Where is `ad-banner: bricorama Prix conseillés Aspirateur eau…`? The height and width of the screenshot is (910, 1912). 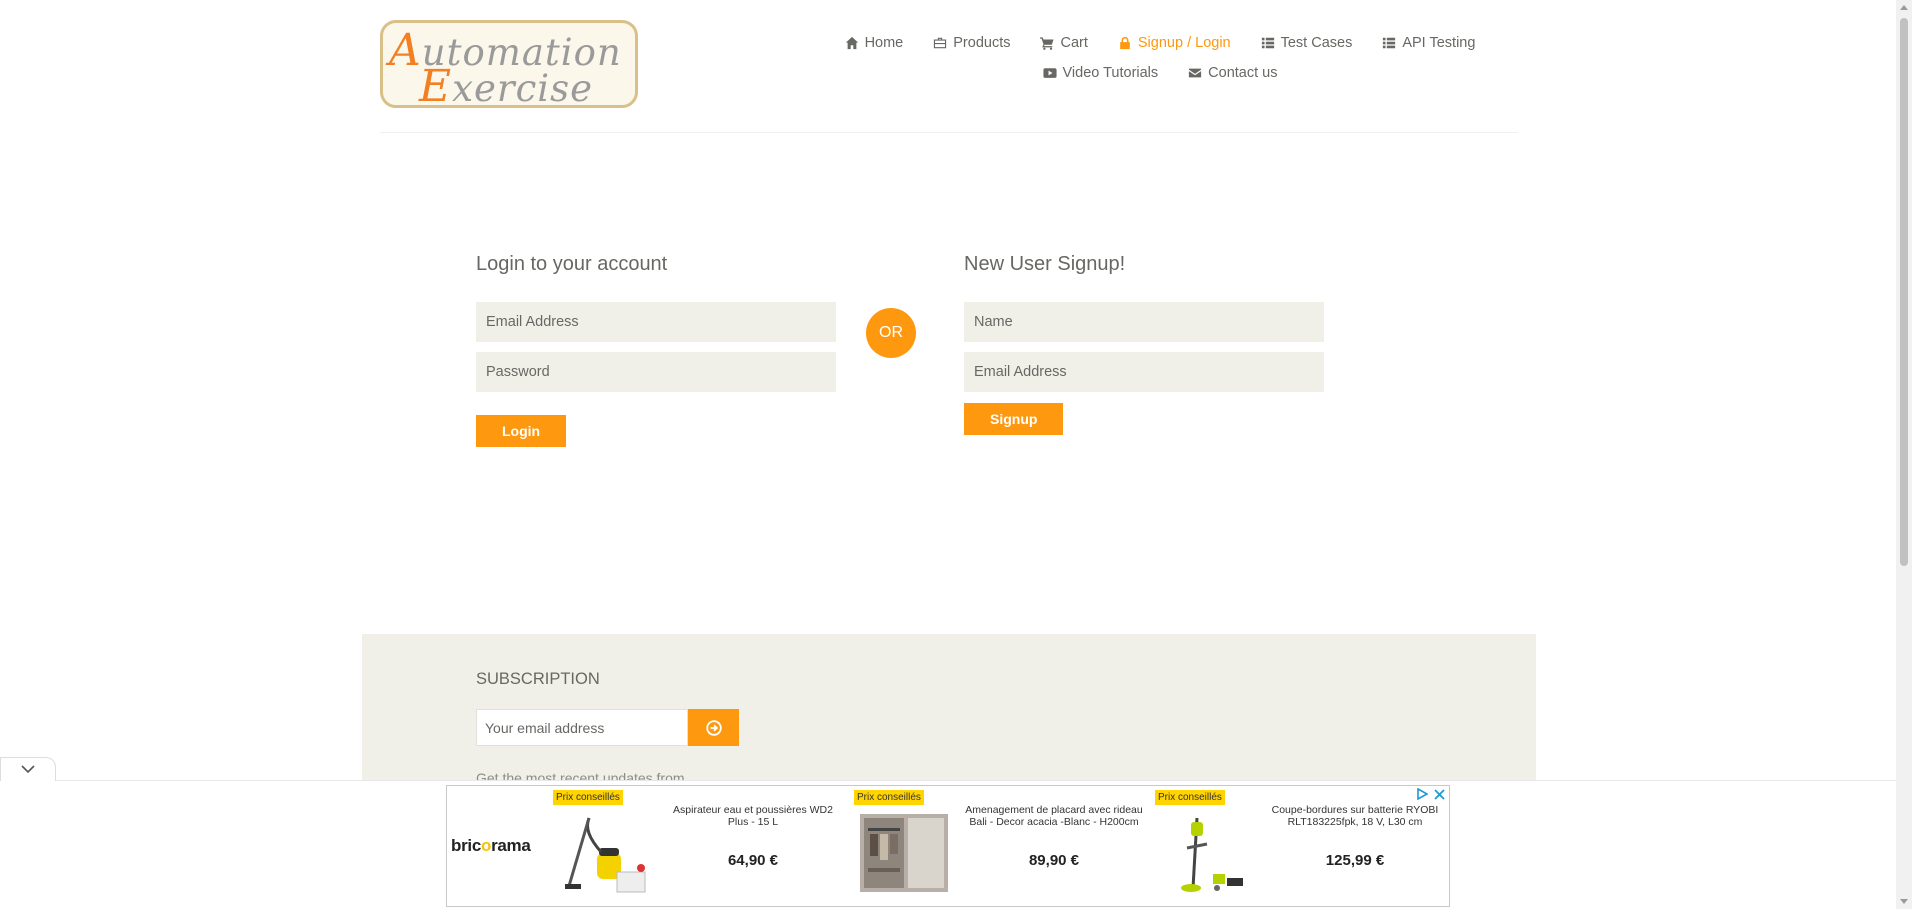 ad-banner: bricorama Prix conseillés Aspirateur eau… is located at coordinates (948, 846).